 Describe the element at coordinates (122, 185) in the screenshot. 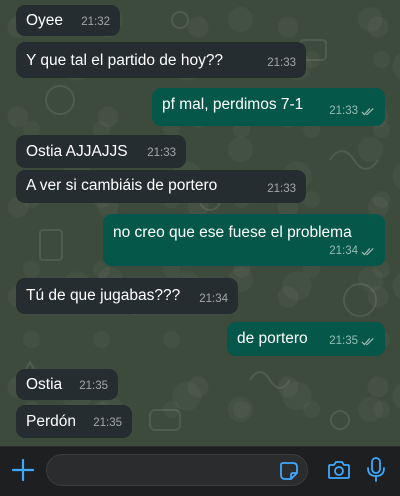

I see `message-text: A ver si cambiáis de portero` at that location.